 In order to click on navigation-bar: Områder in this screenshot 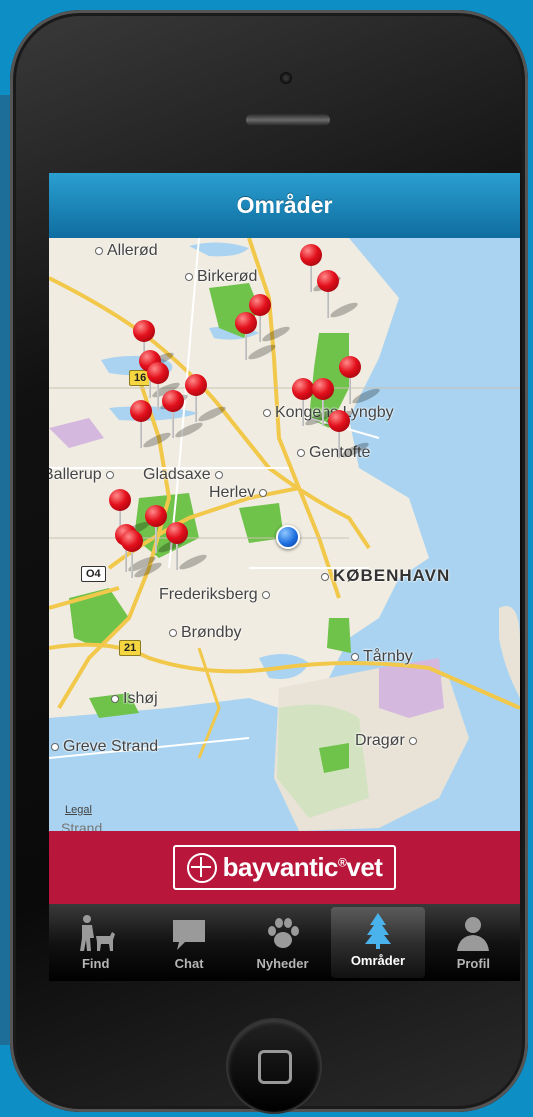, I will do `click(284, 205)`.